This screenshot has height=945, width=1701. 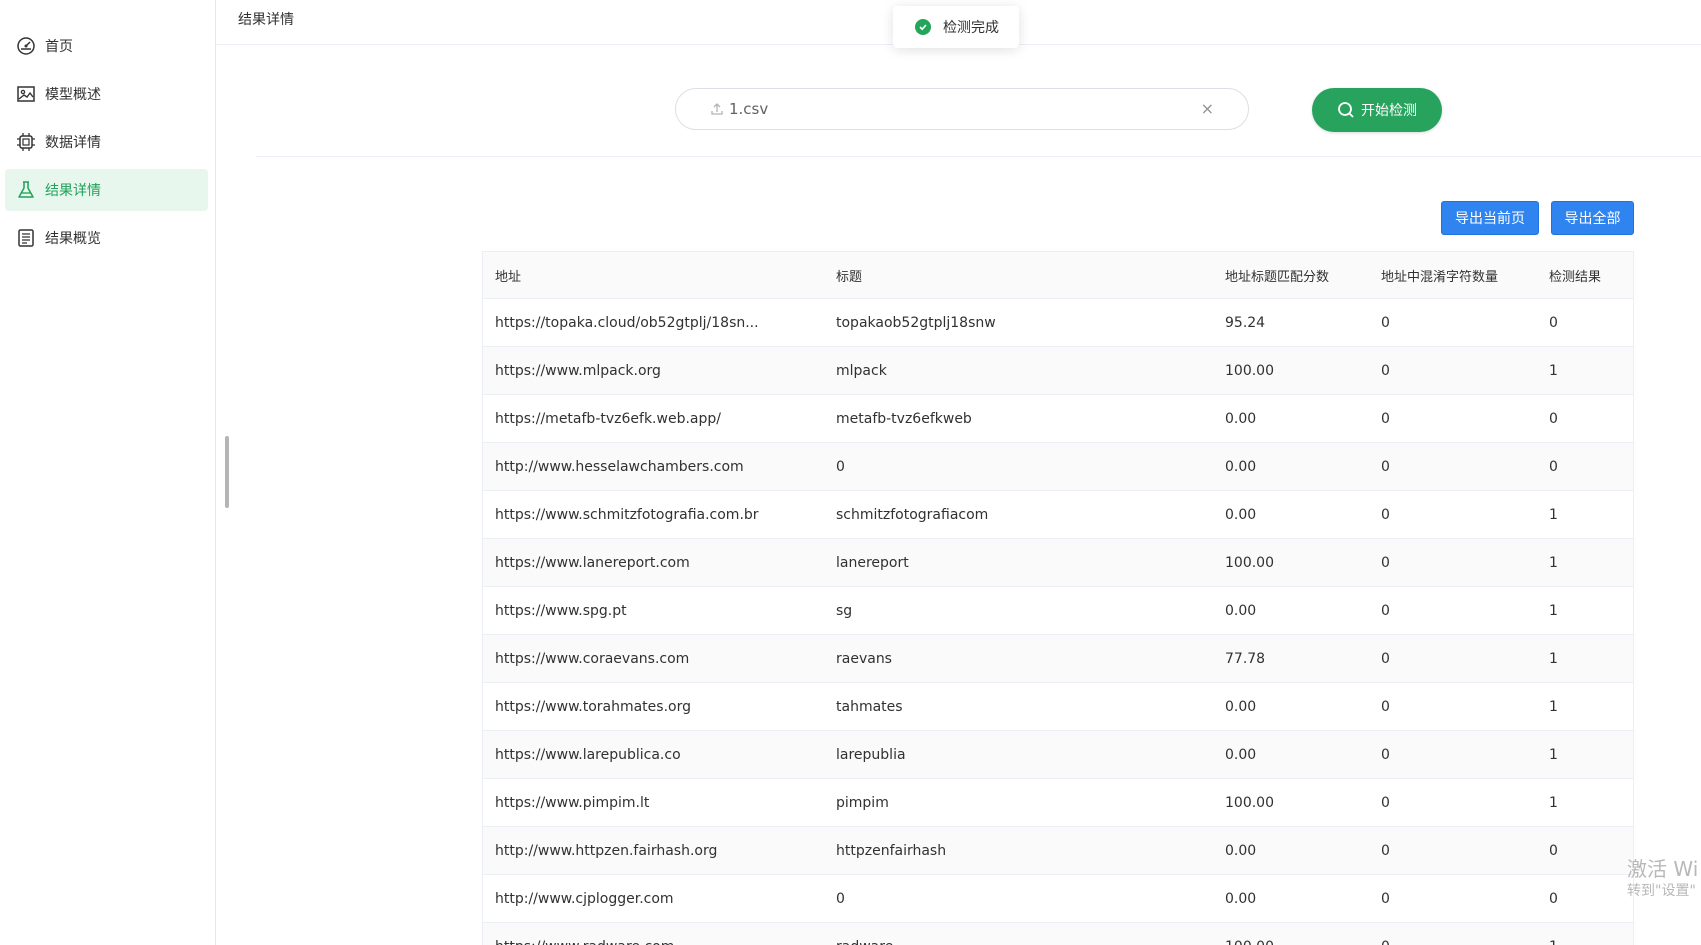 What do you see at coordinates (73, 95) in the screenshot?
I see `sidebar-item-label: 模型概述` at bounding box center [73, 95].